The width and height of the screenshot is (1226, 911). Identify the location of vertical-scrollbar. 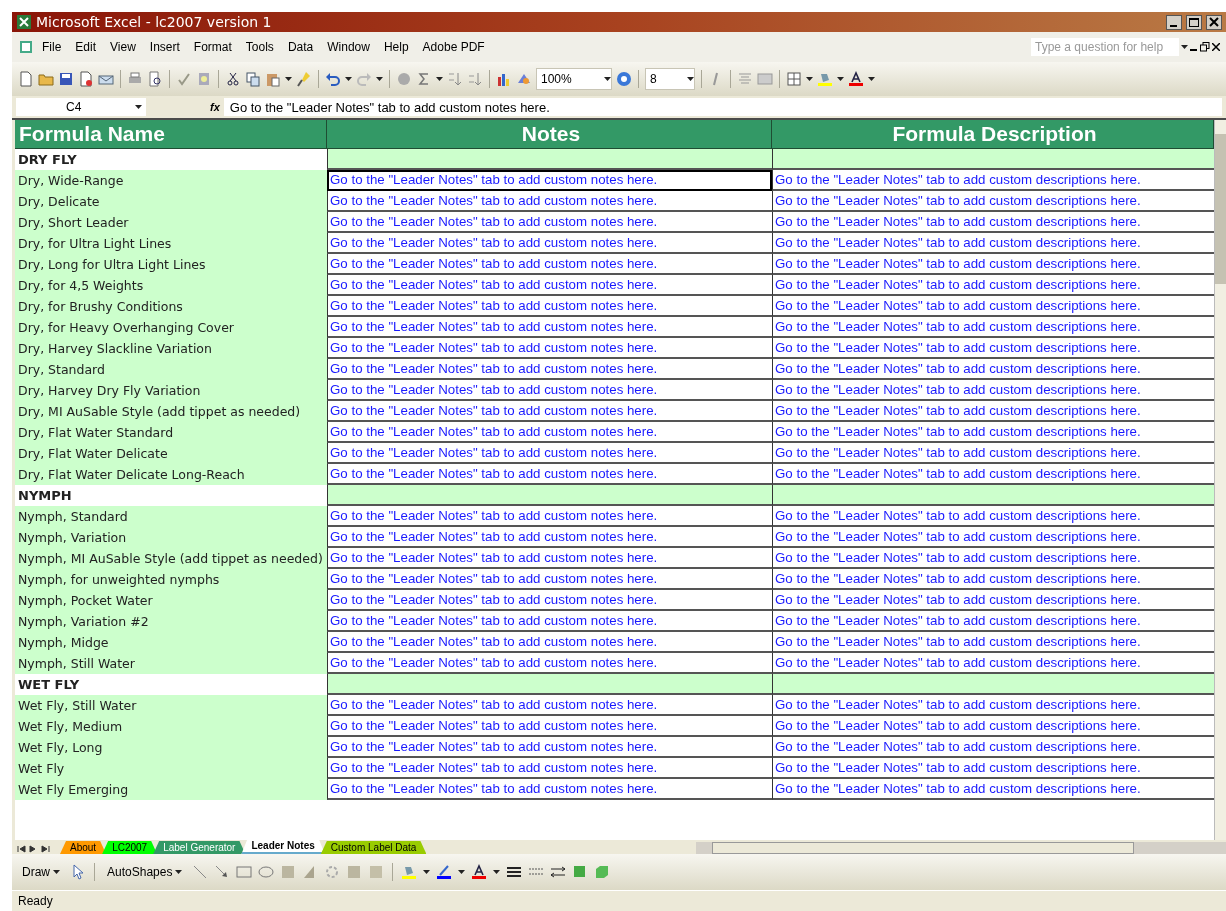
(1220, 480).